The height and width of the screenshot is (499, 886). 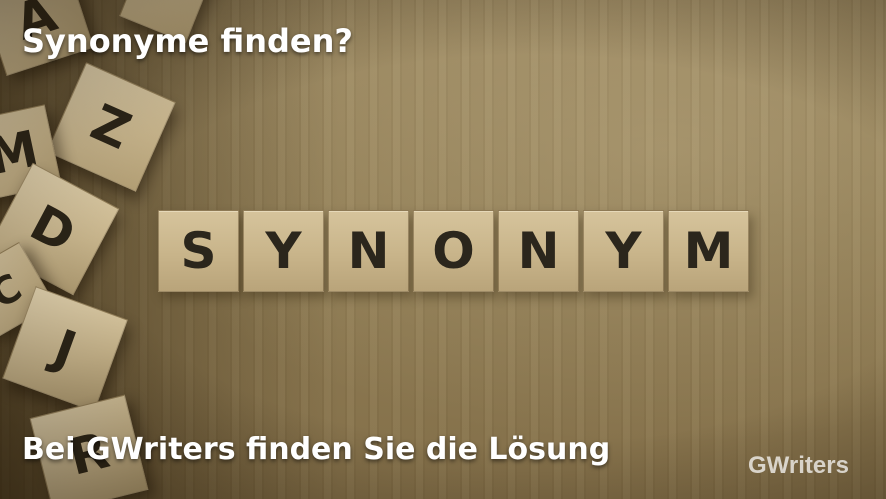 What do you see at coordinates (798, 465) in the screenshot?
I see `gwriters-logo: GWriters` at bounding box center [798, 465].